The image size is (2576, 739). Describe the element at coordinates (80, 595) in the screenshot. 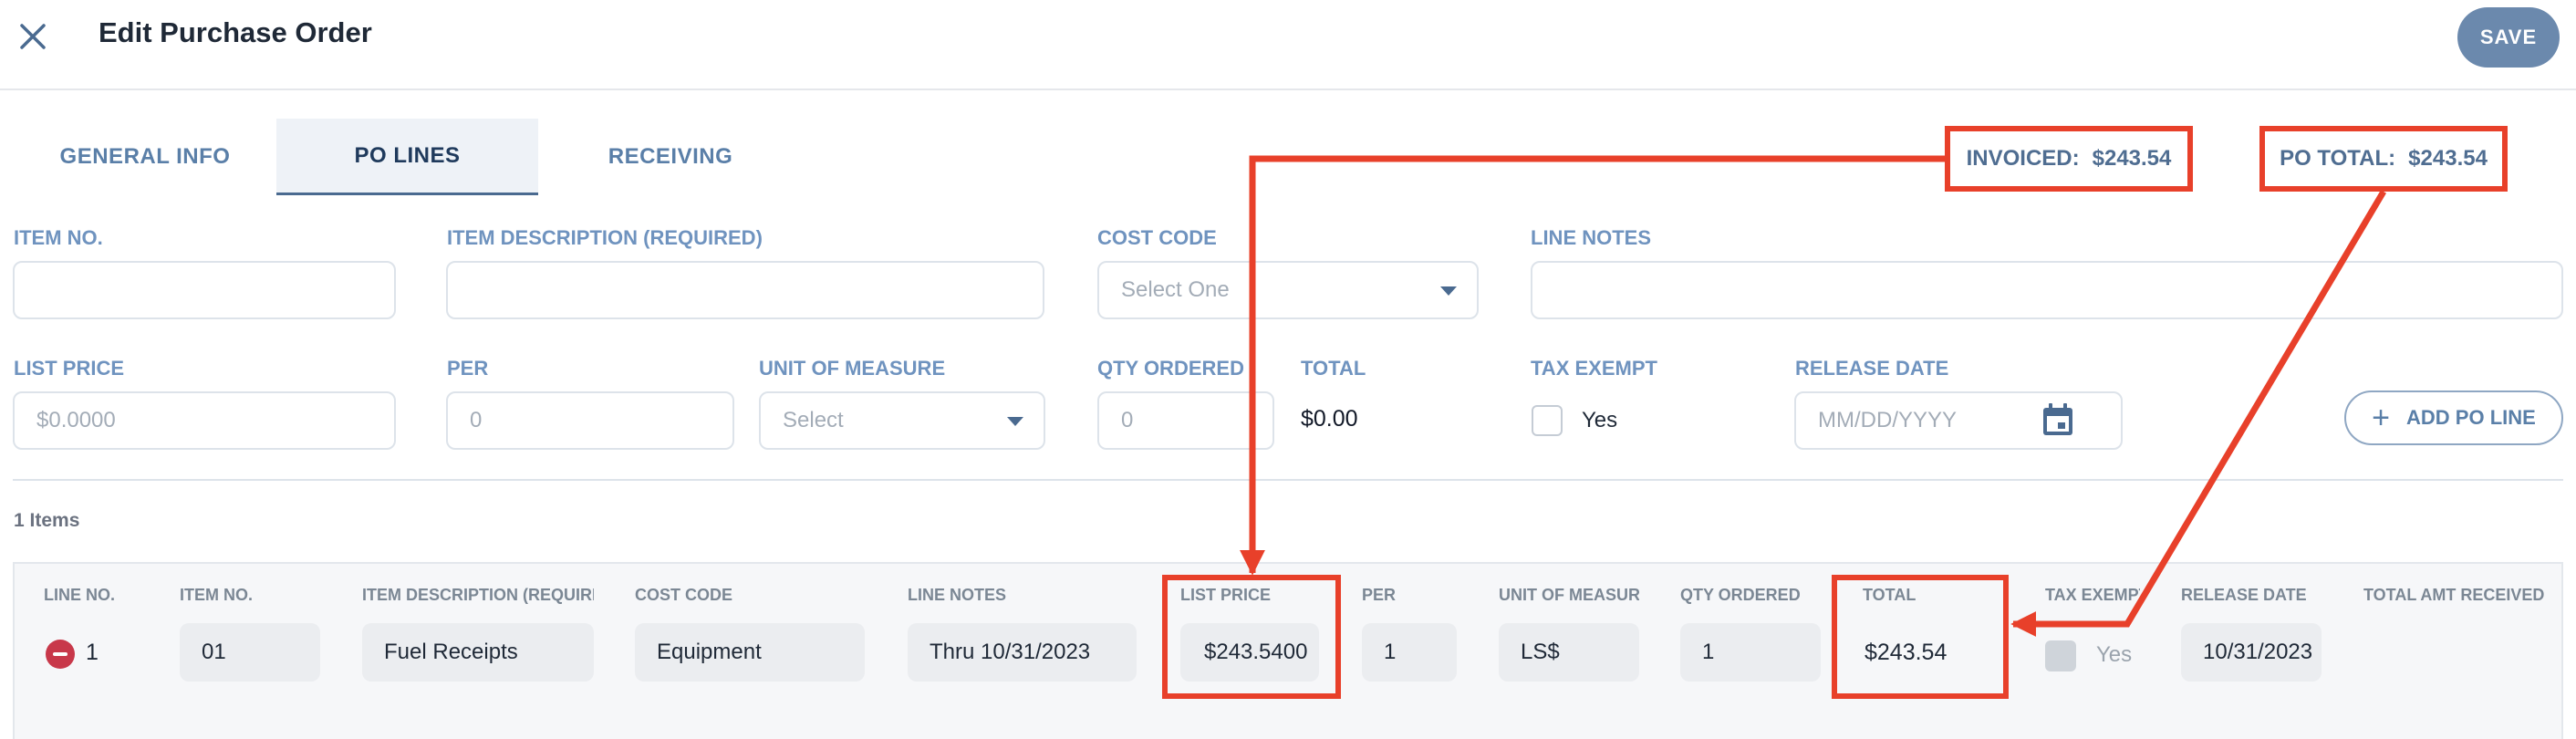

I see `column-header-line-no: LINE NO.` at that location.